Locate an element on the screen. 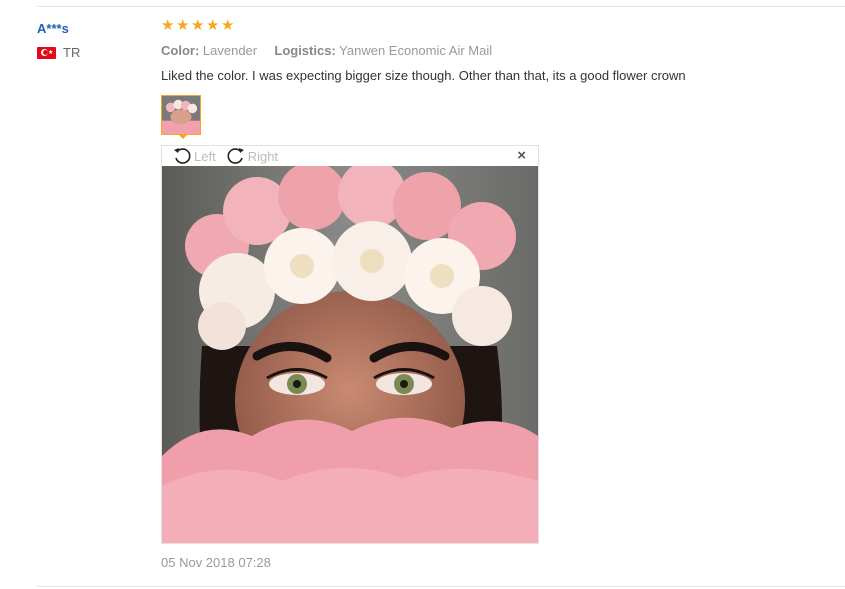 The width and height of the screenshot is (845, 589). rotate-left-icon is located at coordinates (182, 156).